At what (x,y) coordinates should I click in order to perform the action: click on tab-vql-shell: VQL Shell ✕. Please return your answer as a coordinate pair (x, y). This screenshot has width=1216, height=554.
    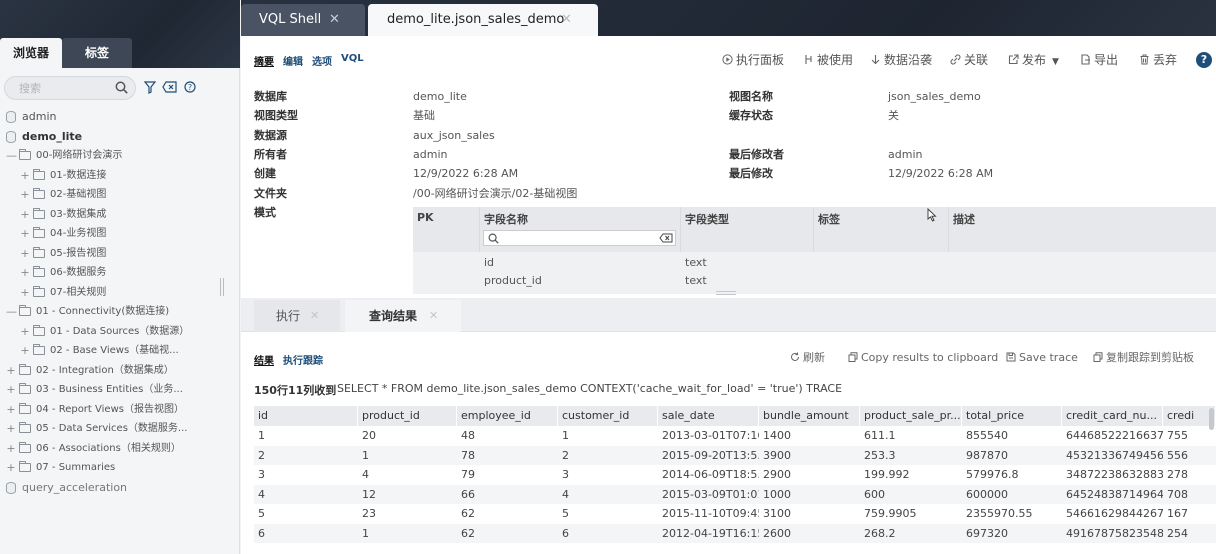
    Looking at the image, I should click on (303, 20).